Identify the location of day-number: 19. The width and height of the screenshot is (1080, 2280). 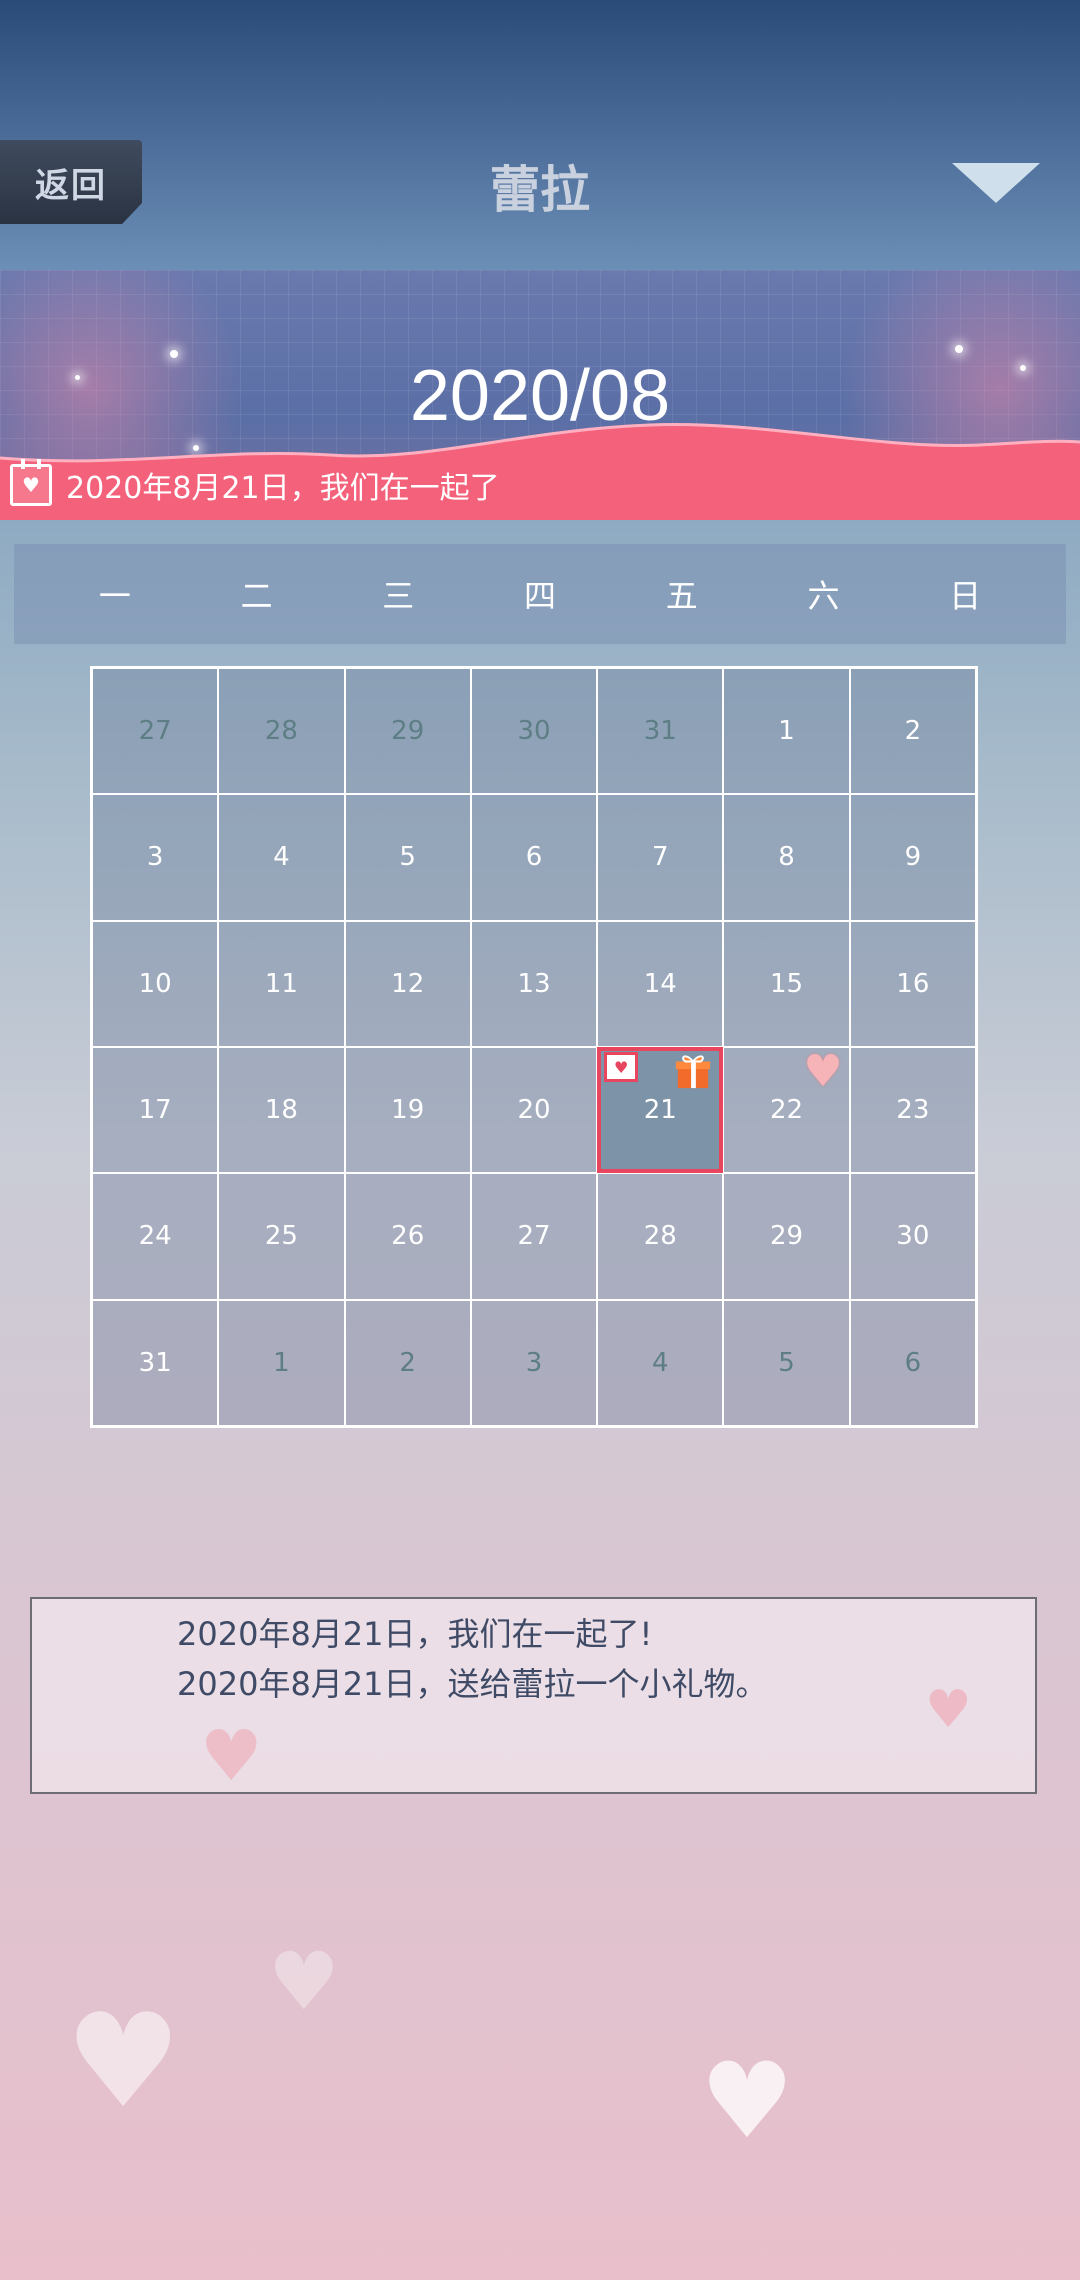
(408, 1110).